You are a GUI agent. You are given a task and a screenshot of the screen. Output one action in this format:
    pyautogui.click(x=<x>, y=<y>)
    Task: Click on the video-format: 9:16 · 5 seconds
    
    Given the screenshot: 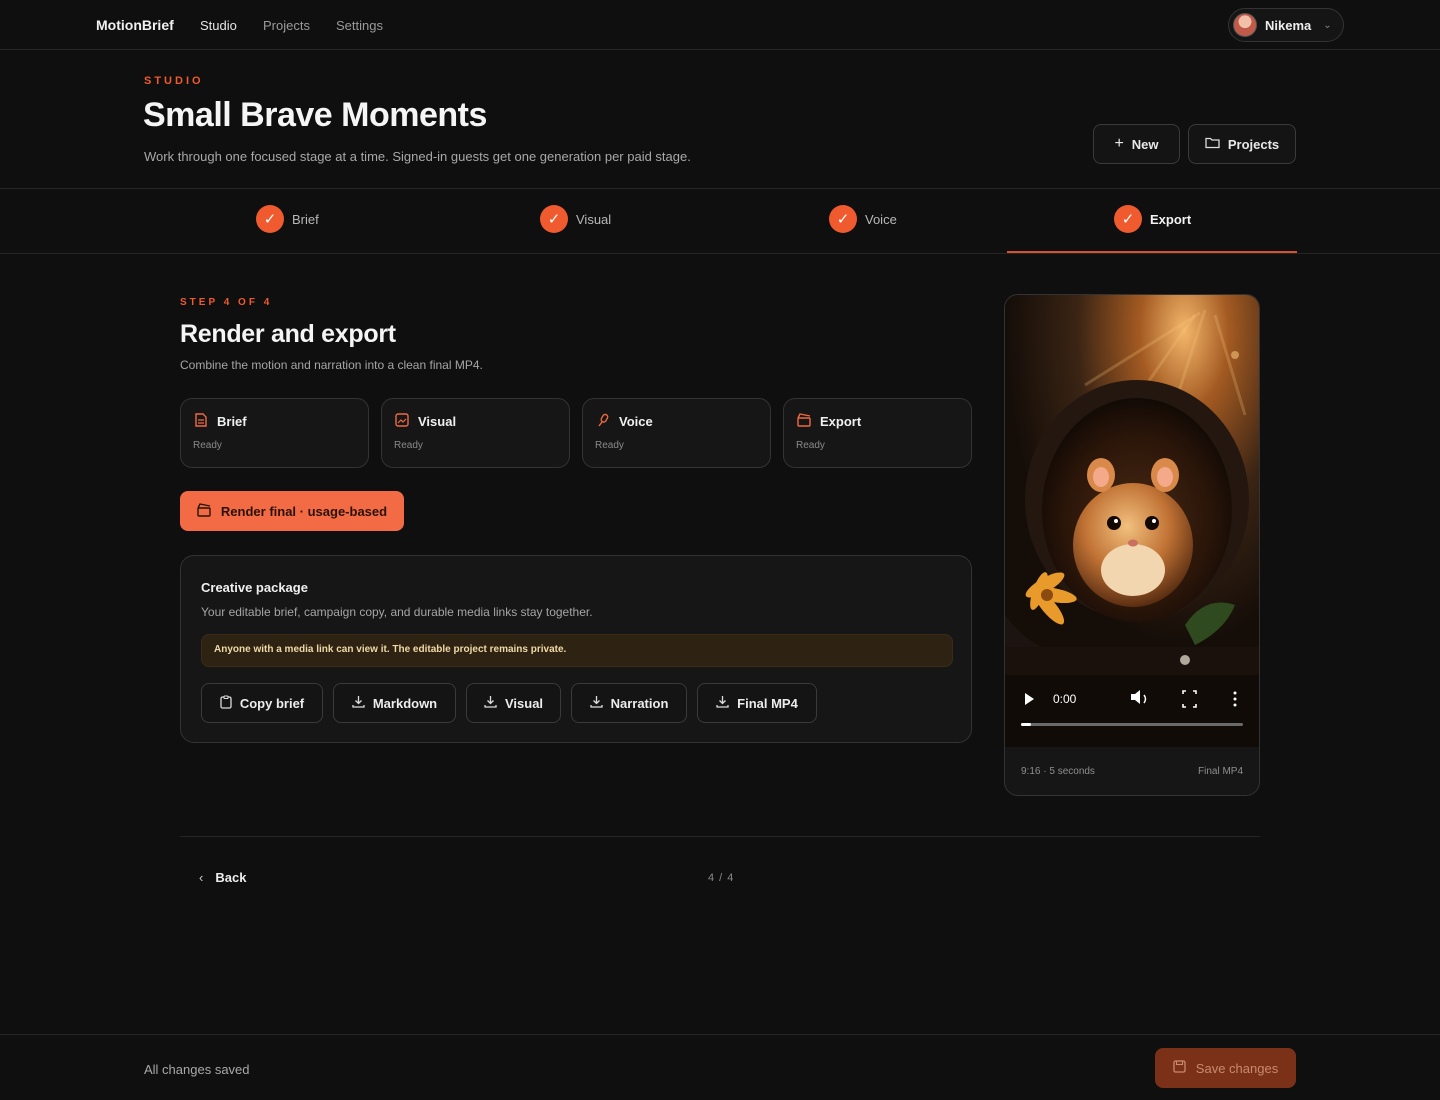 What is the action you would take?
    pyautogui.click(x=1058, y=771)
    